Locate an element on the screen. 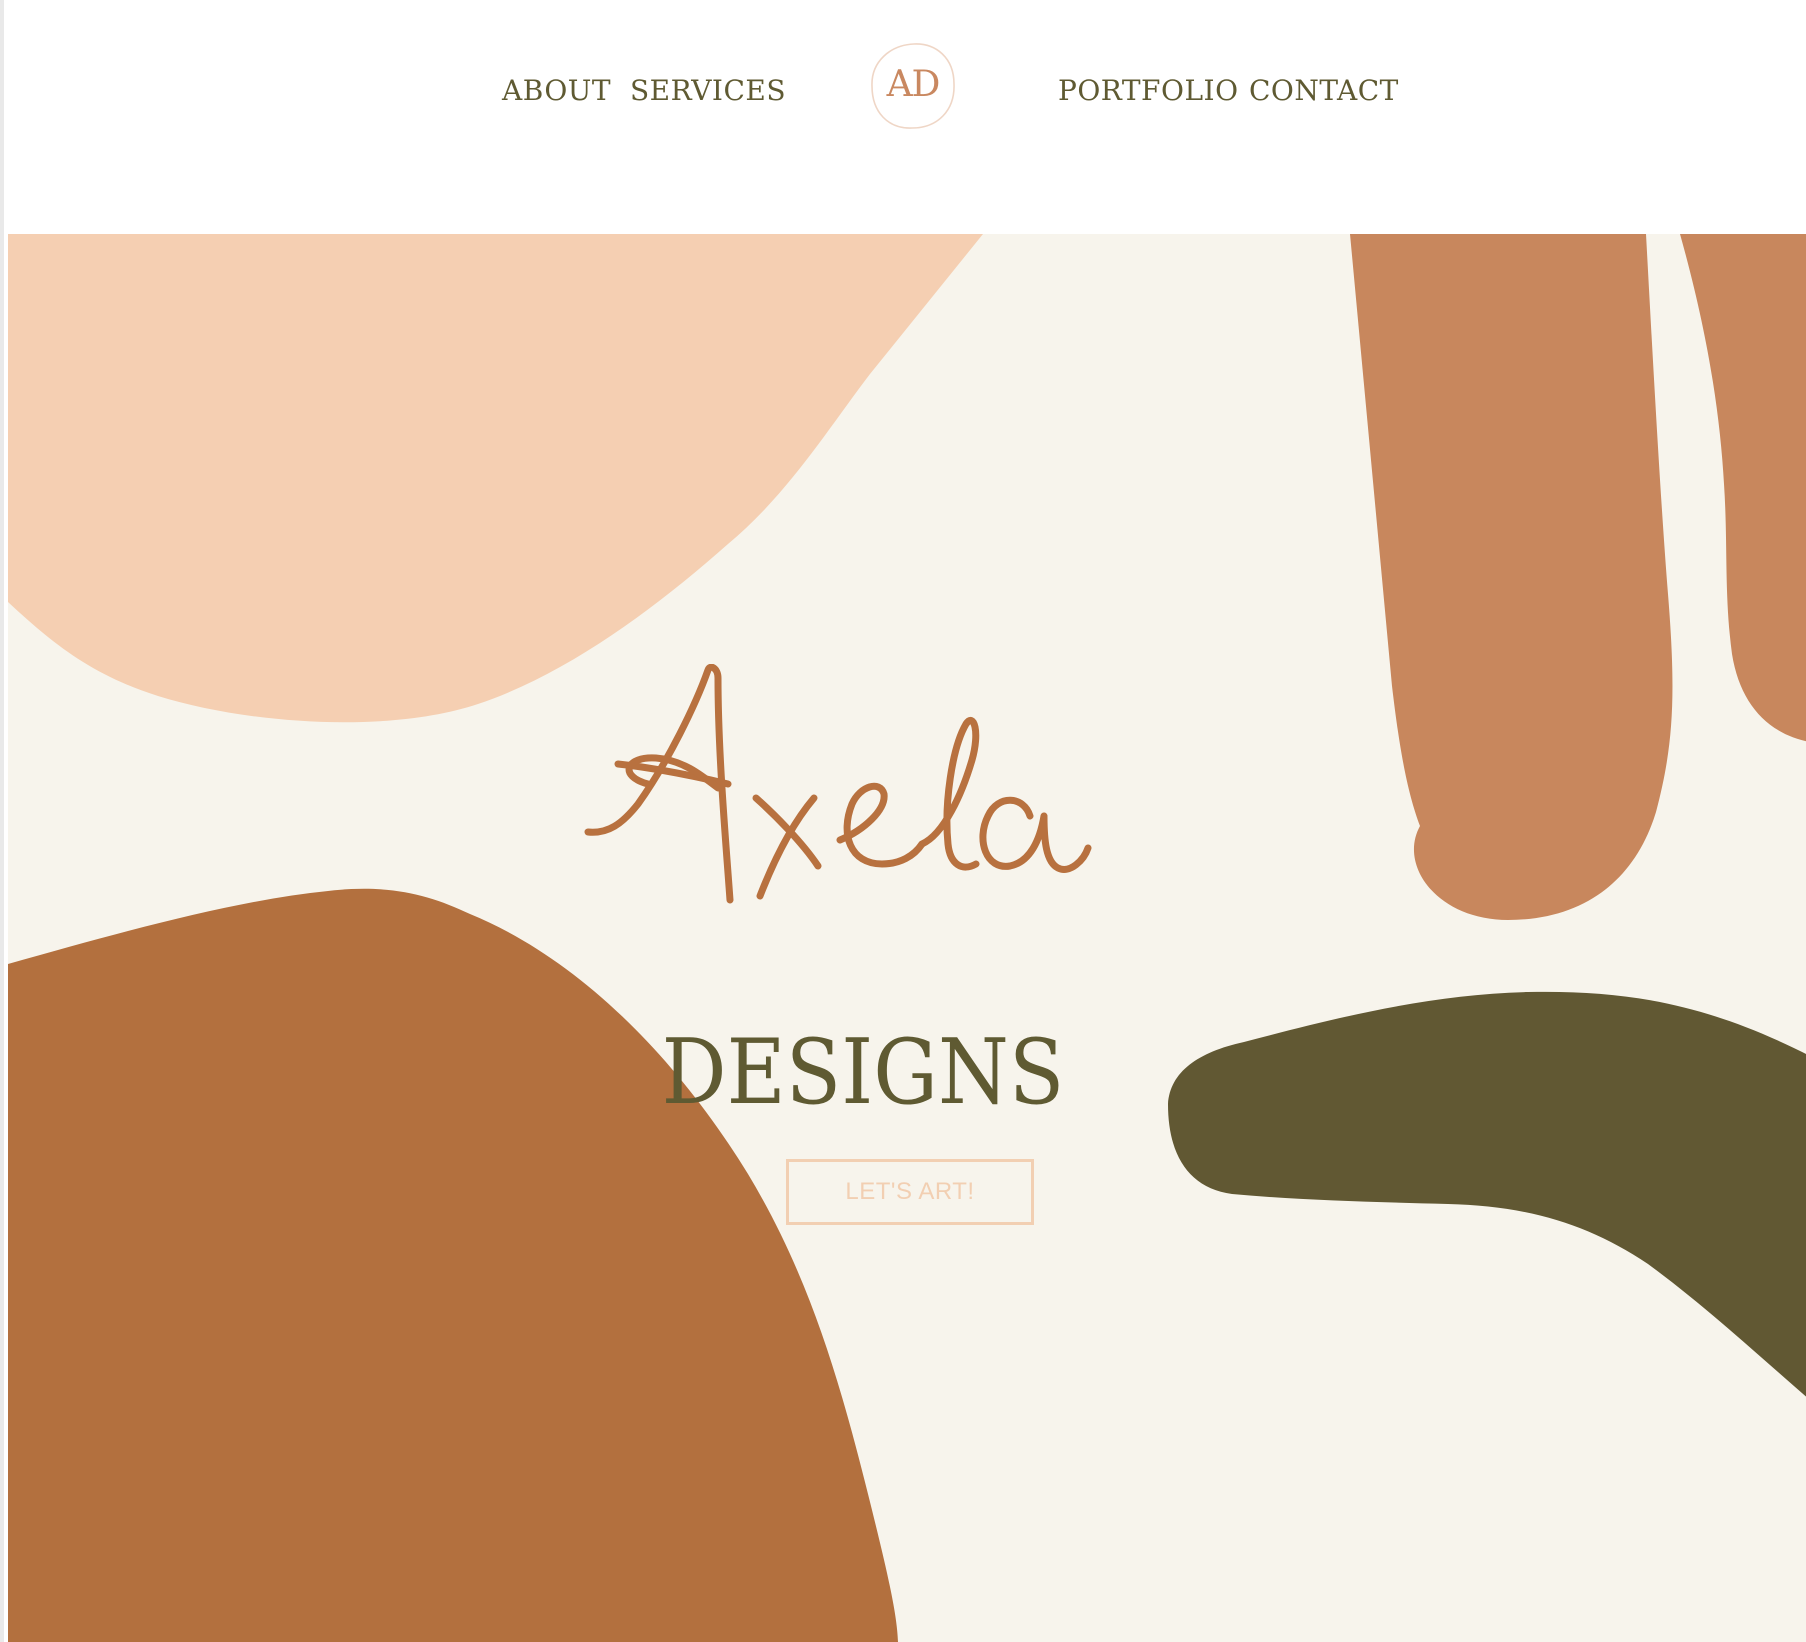 The height and width of the screenshot is (1642, 1806). lets-art-button: LET'S ART! is located at coordinates (910, 1192).